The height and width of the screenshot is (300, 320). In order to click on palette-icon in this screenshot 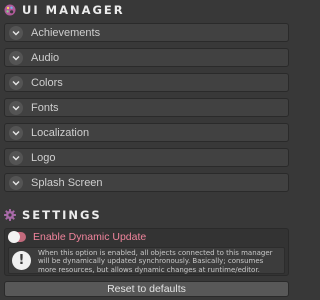, I will do `click(10, 10)`.